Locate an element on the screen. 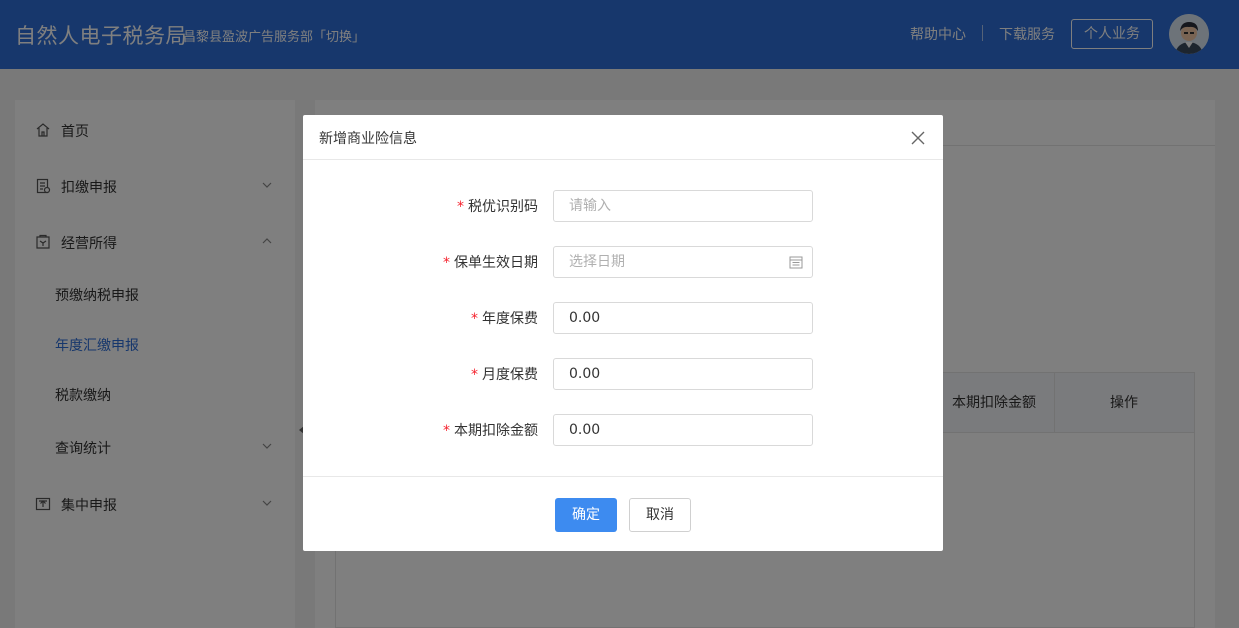  form-row-policy-date: * 保单生效日期 选择日期 is located at coordinates (623, 262).